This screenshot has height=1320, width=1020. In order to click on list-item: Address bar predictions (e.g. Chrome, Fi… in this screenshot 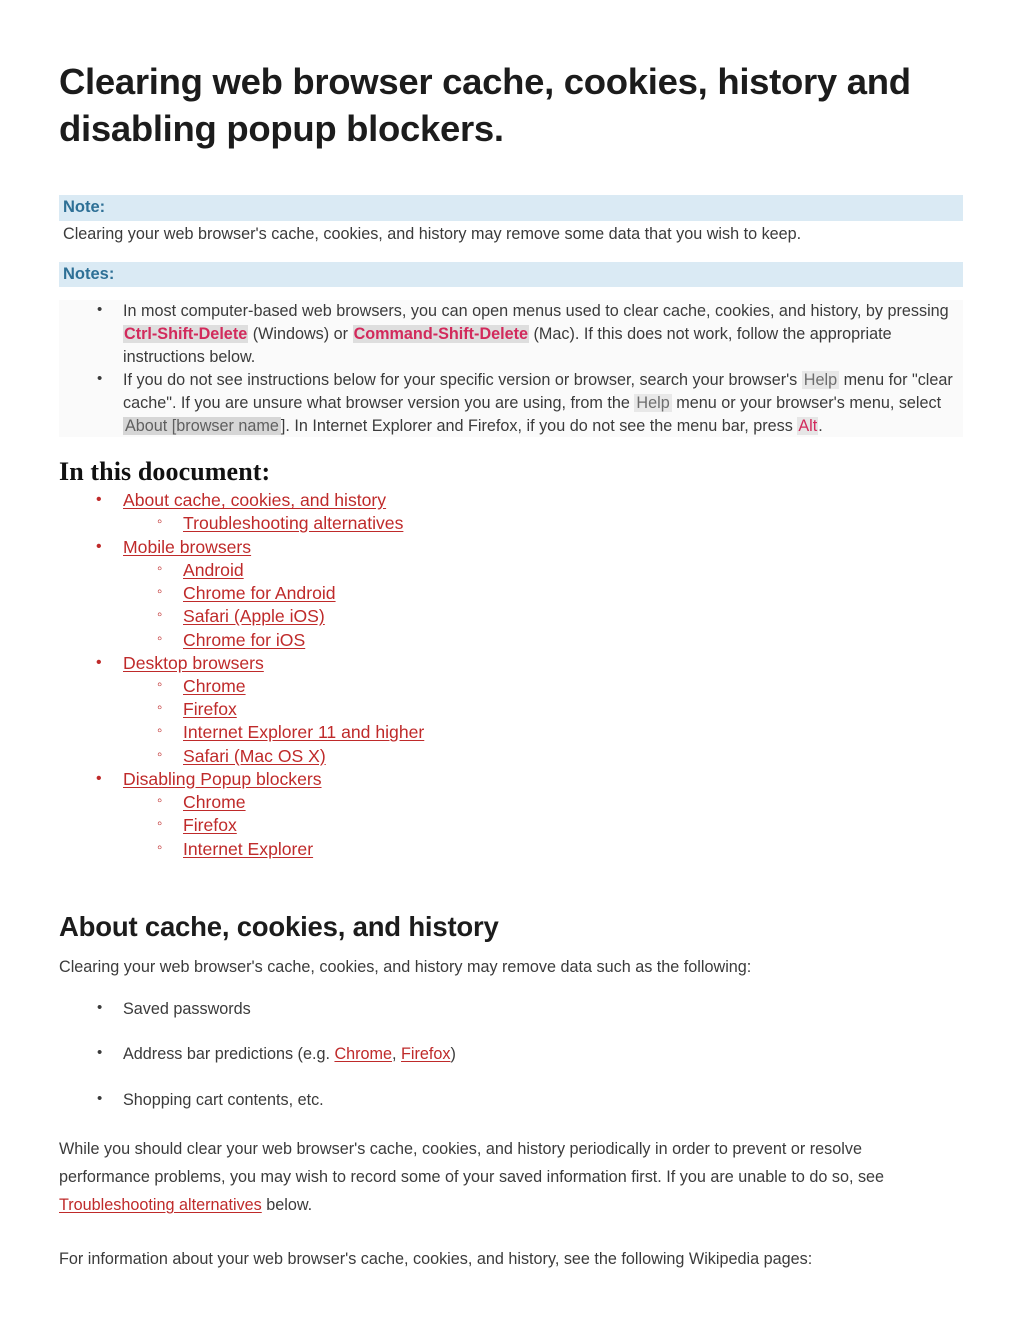, I will do `click(530, 1054)`.